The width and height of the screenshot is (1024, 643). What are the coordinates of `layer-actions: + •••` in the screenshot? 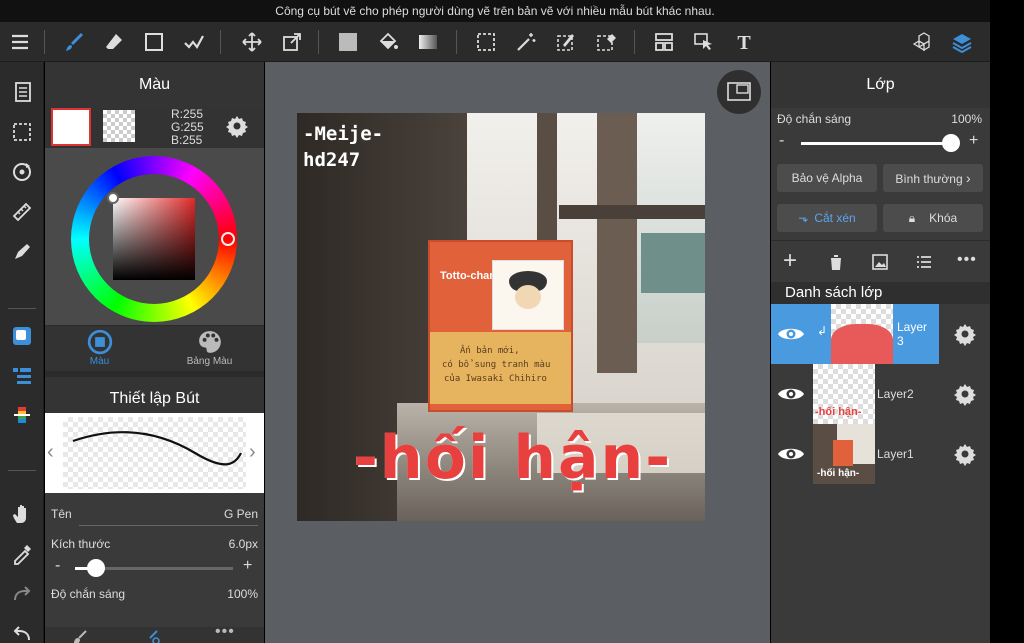 It's located at (880, 261).